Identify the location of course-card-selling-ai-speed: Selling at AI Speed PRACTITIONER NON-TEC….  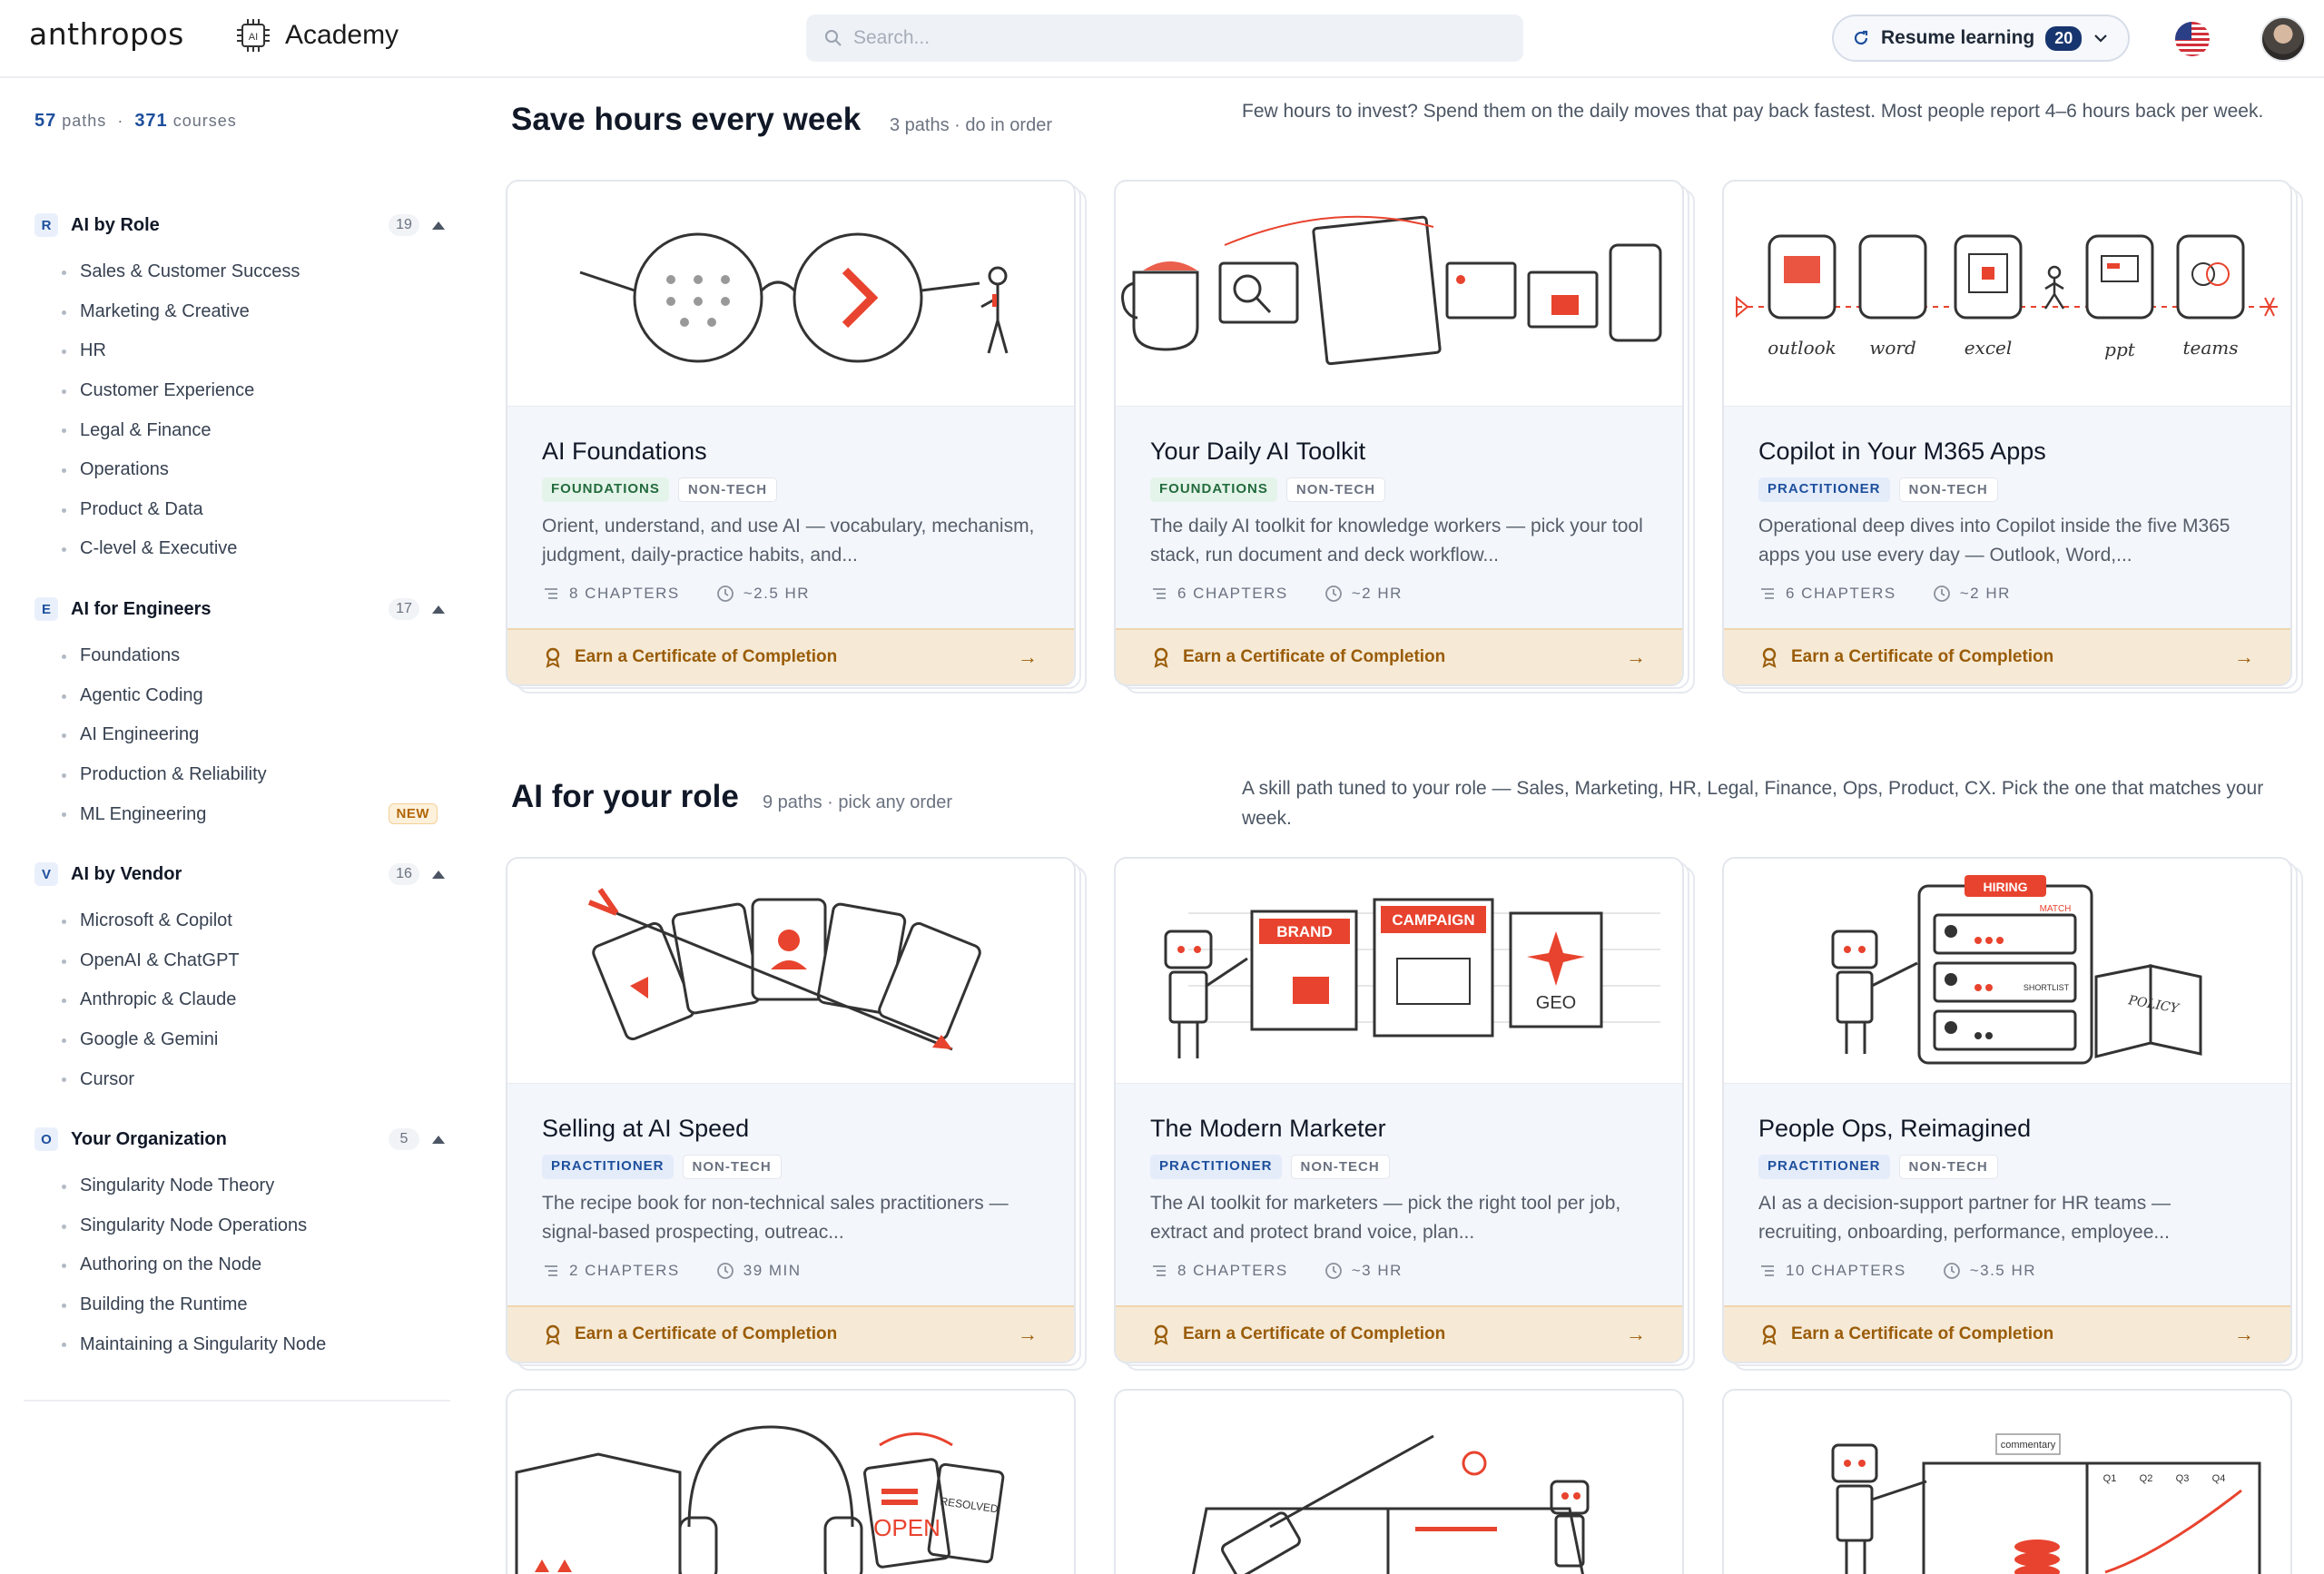
(796, 1114).